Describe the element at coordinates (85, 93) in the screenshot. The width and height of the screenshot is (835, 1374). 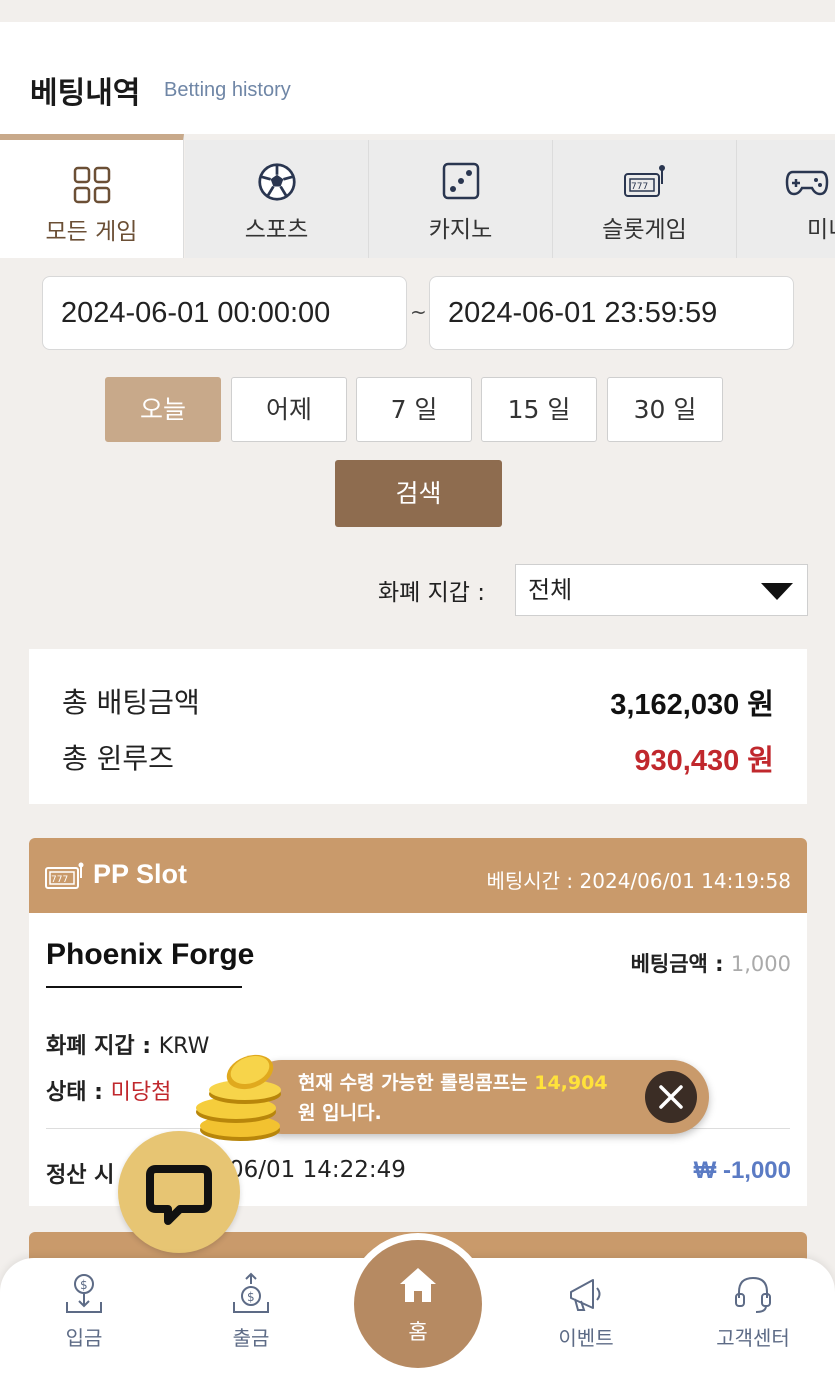
I see `page-title: 베팅내역` at that location.